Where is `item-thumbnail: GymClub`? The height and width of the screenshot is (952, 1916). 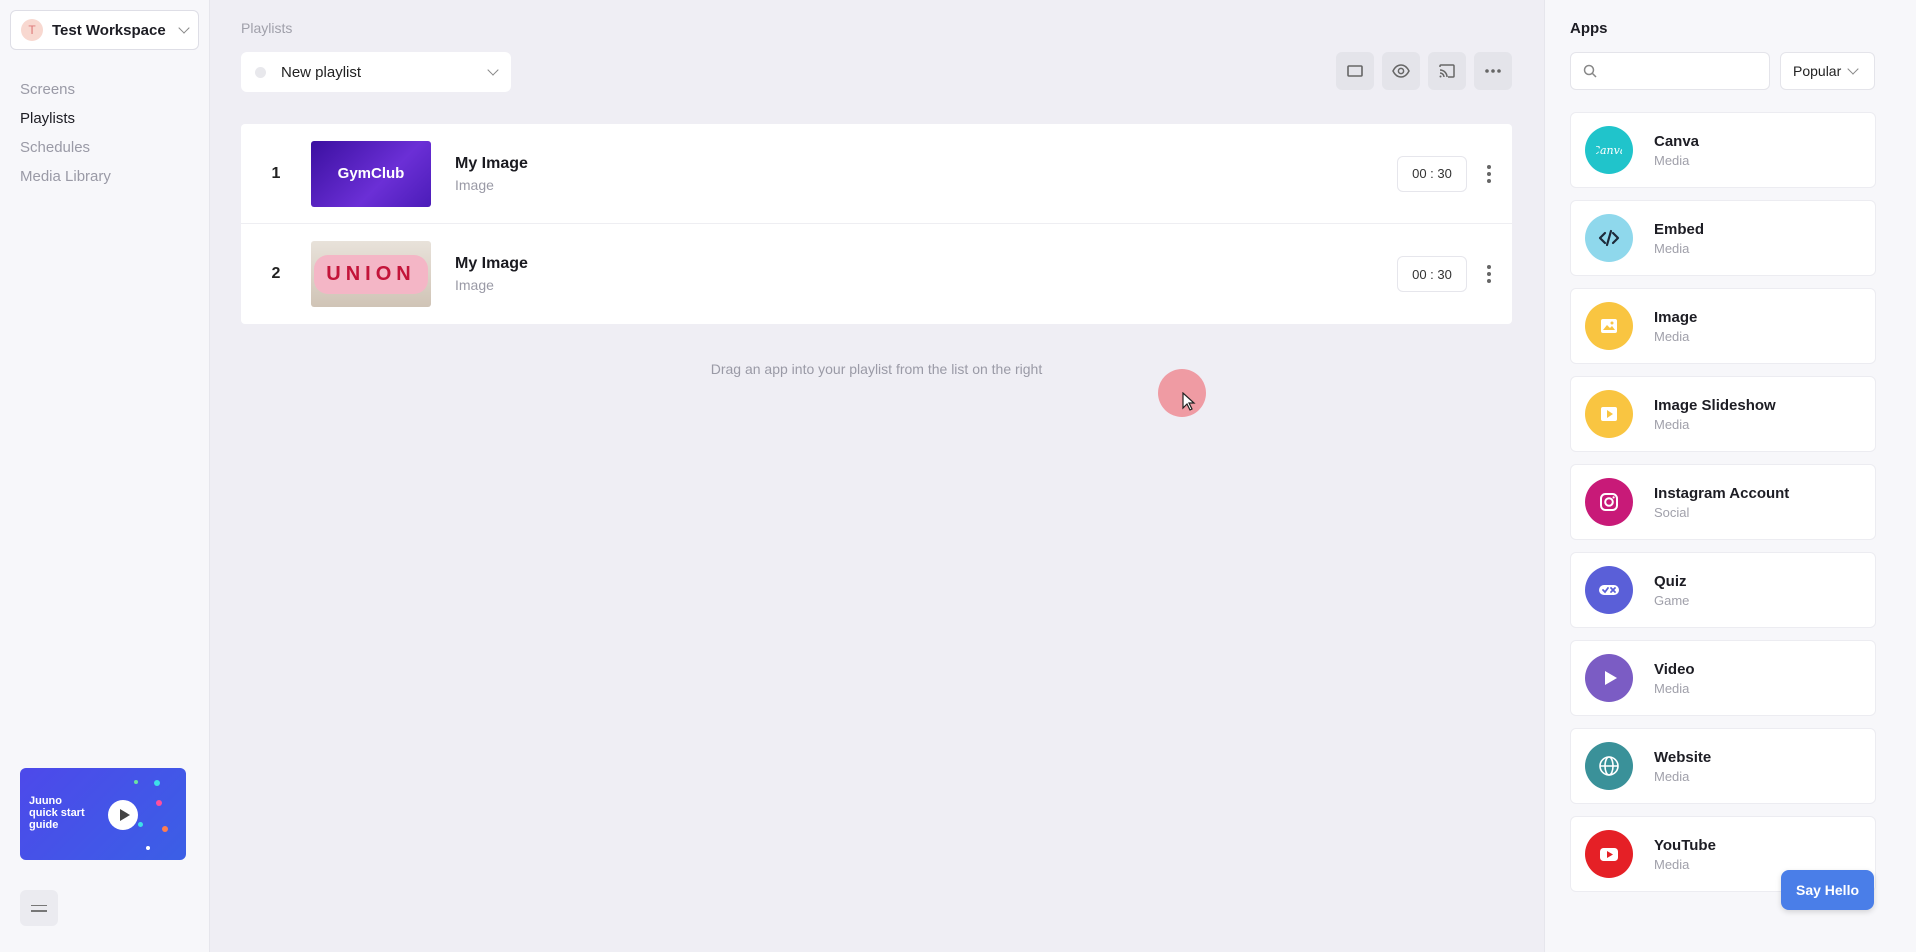
item-thumbnail: GymClub is located at coordinates (371, 173).